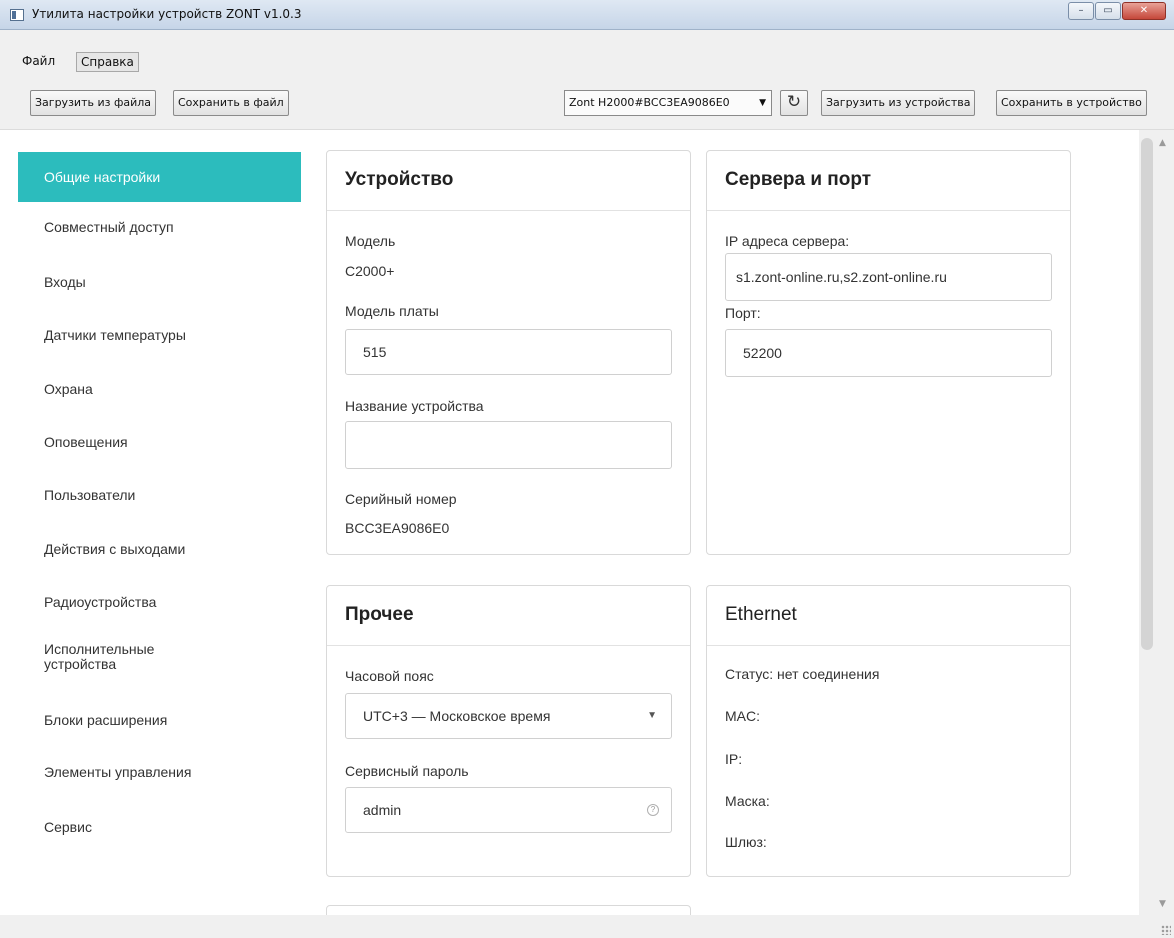 Image resolution: width=1174 pixels, height=938 pixels. I want to click on minimize-icon: –, so click(1081, 11).